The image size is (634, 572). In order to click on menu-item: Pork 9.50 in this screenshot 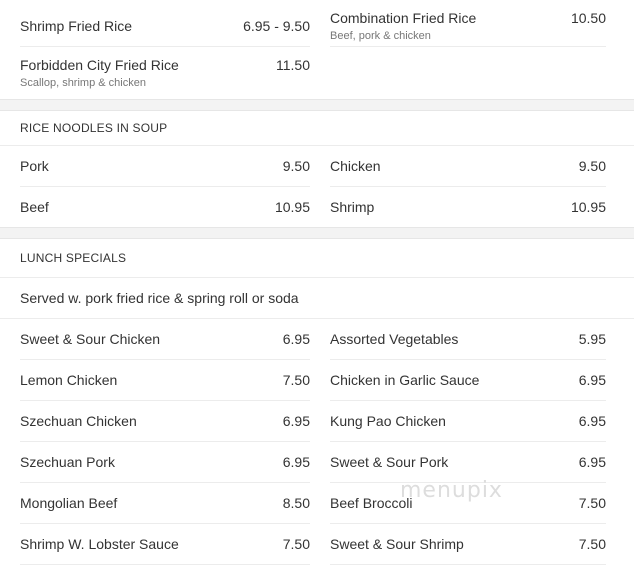, I will do `click(165, 166)`.